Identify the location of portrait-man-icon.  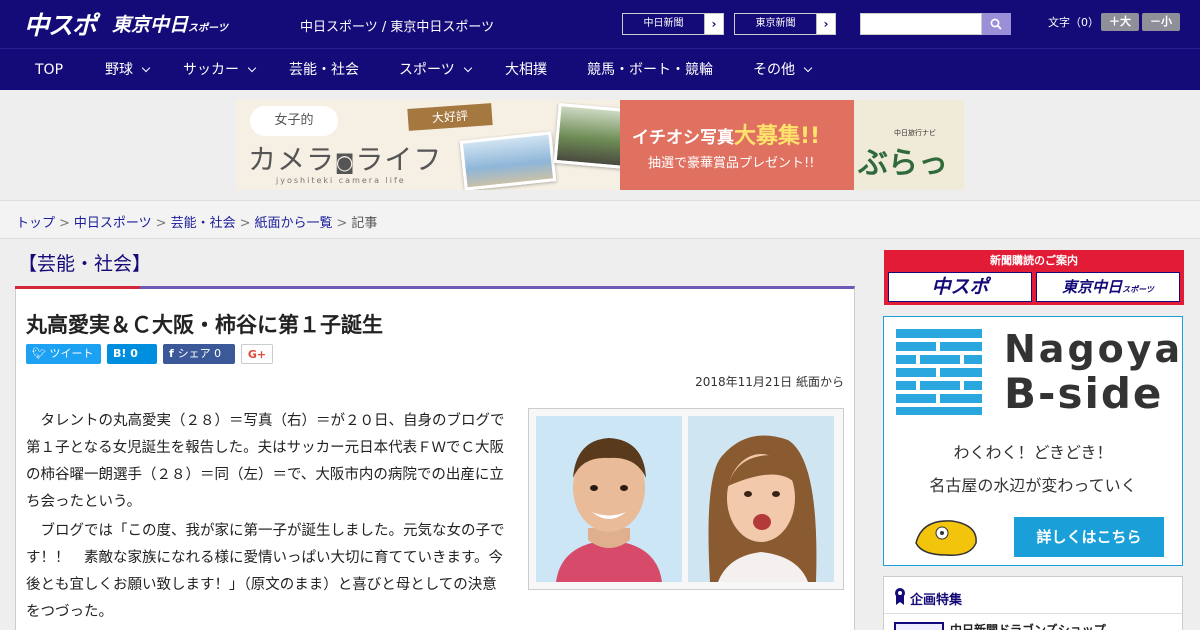
(609, 499).